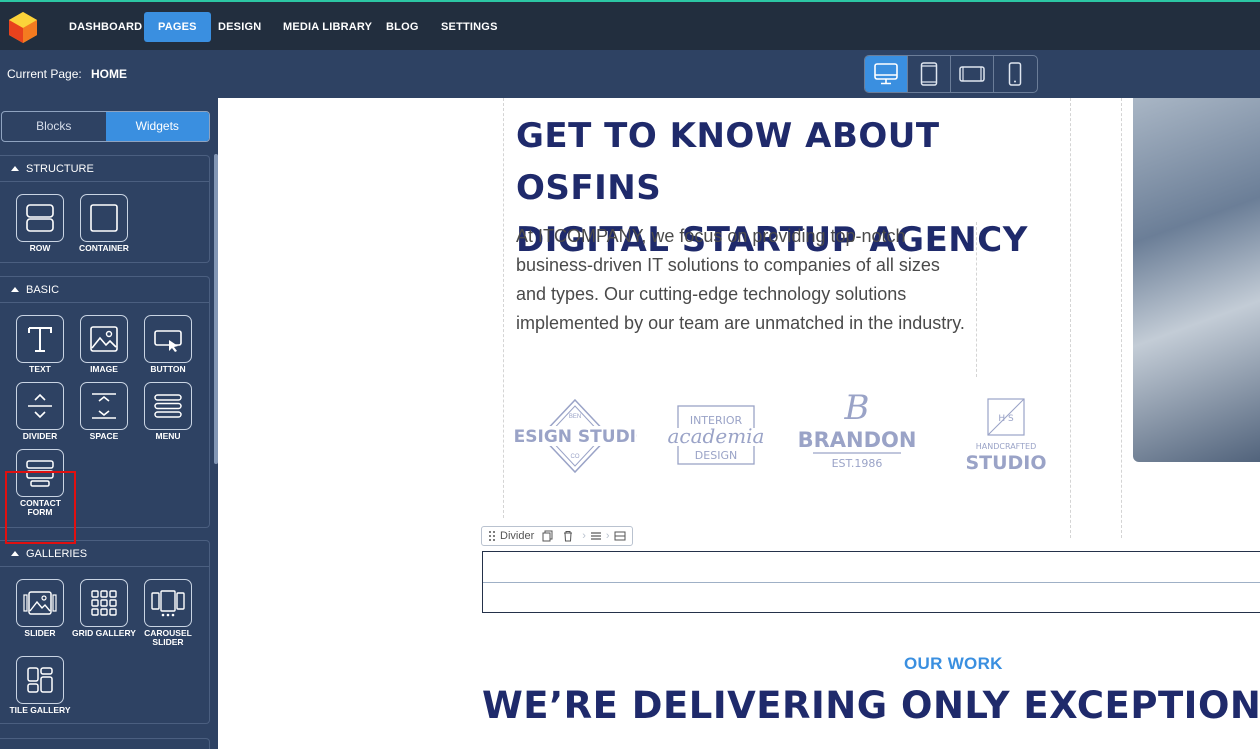 Image resolution: width=1260 pixels, height=749 pixels. I want to click on logo-brandon: B BRANDON EST.1986, so click(857, 435).